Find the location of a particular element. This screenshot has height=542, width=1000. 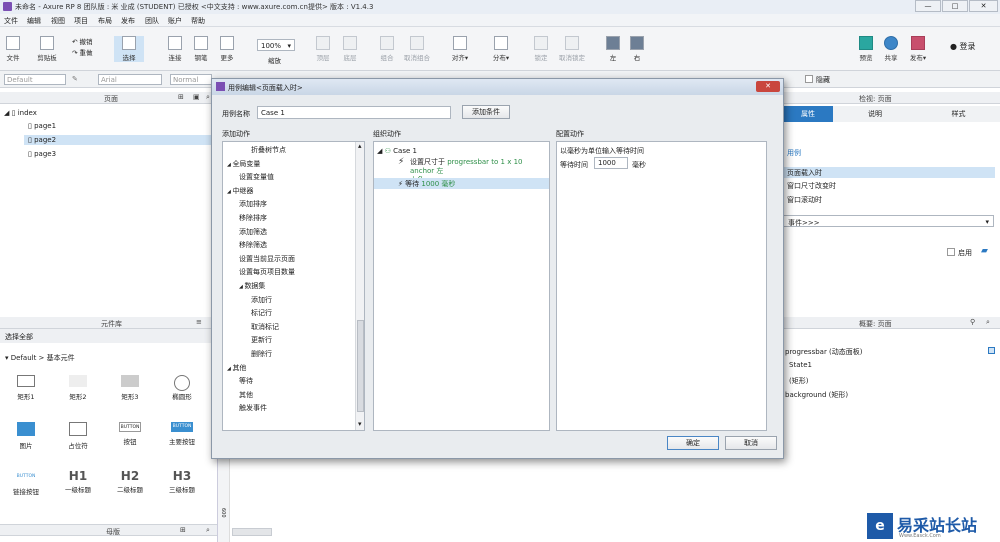

action-item: ◢ 其他 is located at coordinates (236, 368).